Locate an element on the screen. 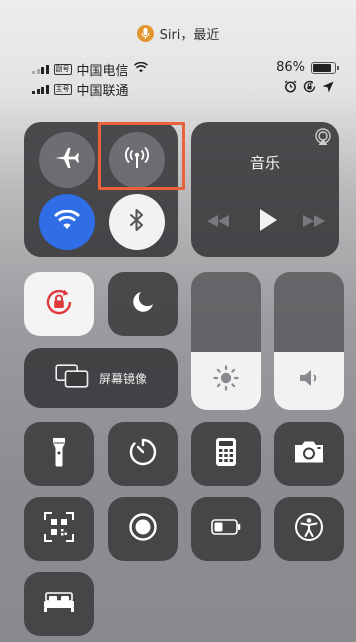 Image resolution: width=356 pixels, height=642 pixels. highlight-box is located at coordinates (141, 156).